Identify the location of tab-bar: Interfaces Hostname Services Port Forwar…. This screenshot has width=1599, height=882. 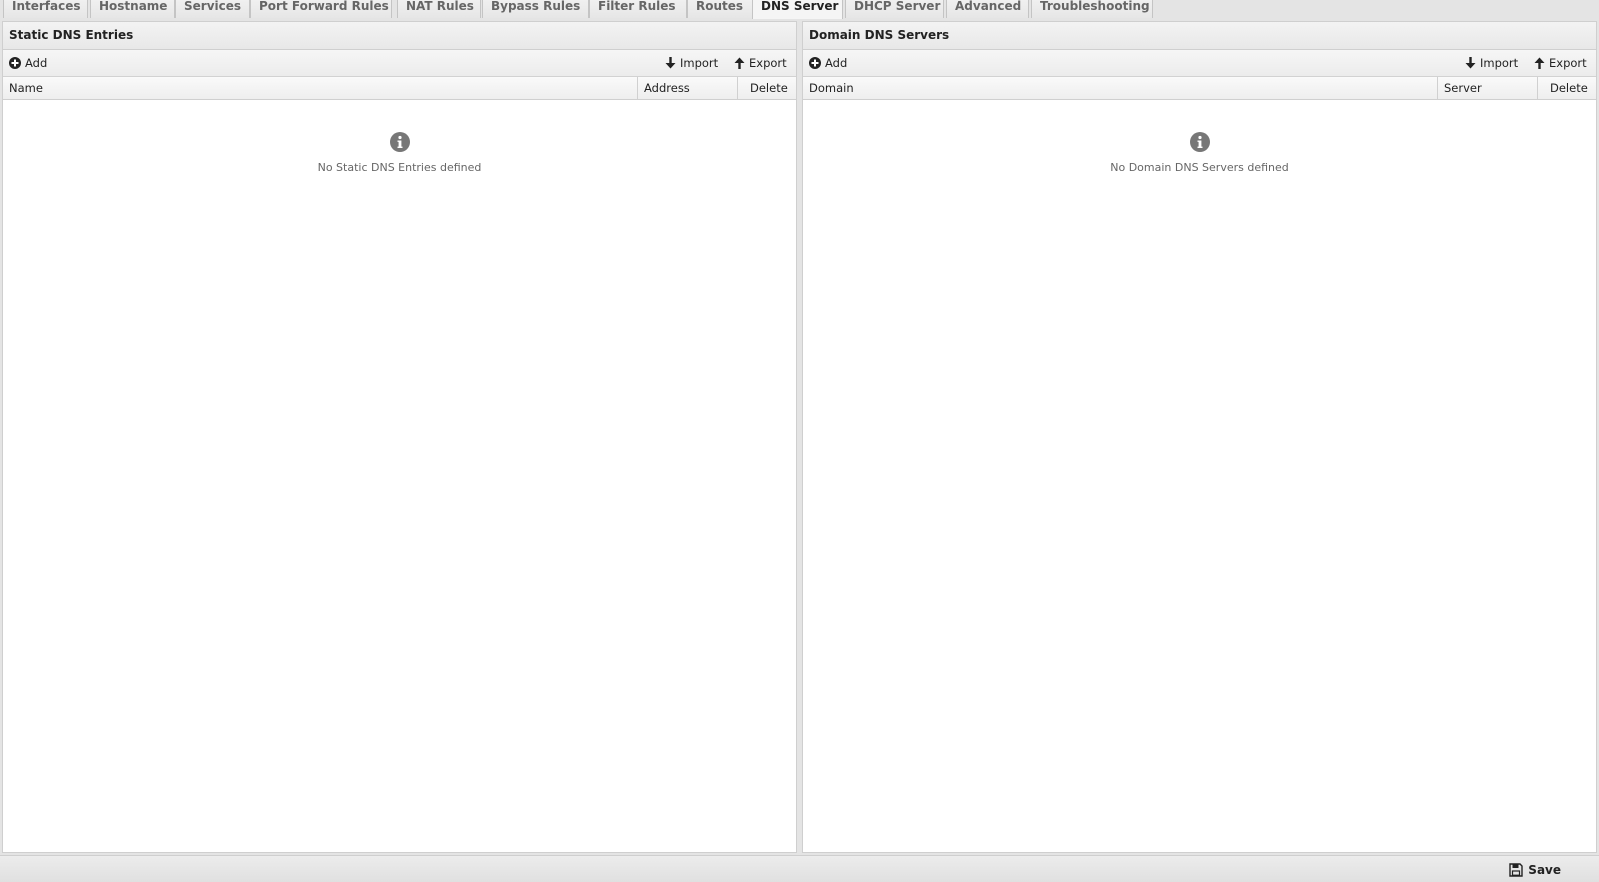
(799, 9).